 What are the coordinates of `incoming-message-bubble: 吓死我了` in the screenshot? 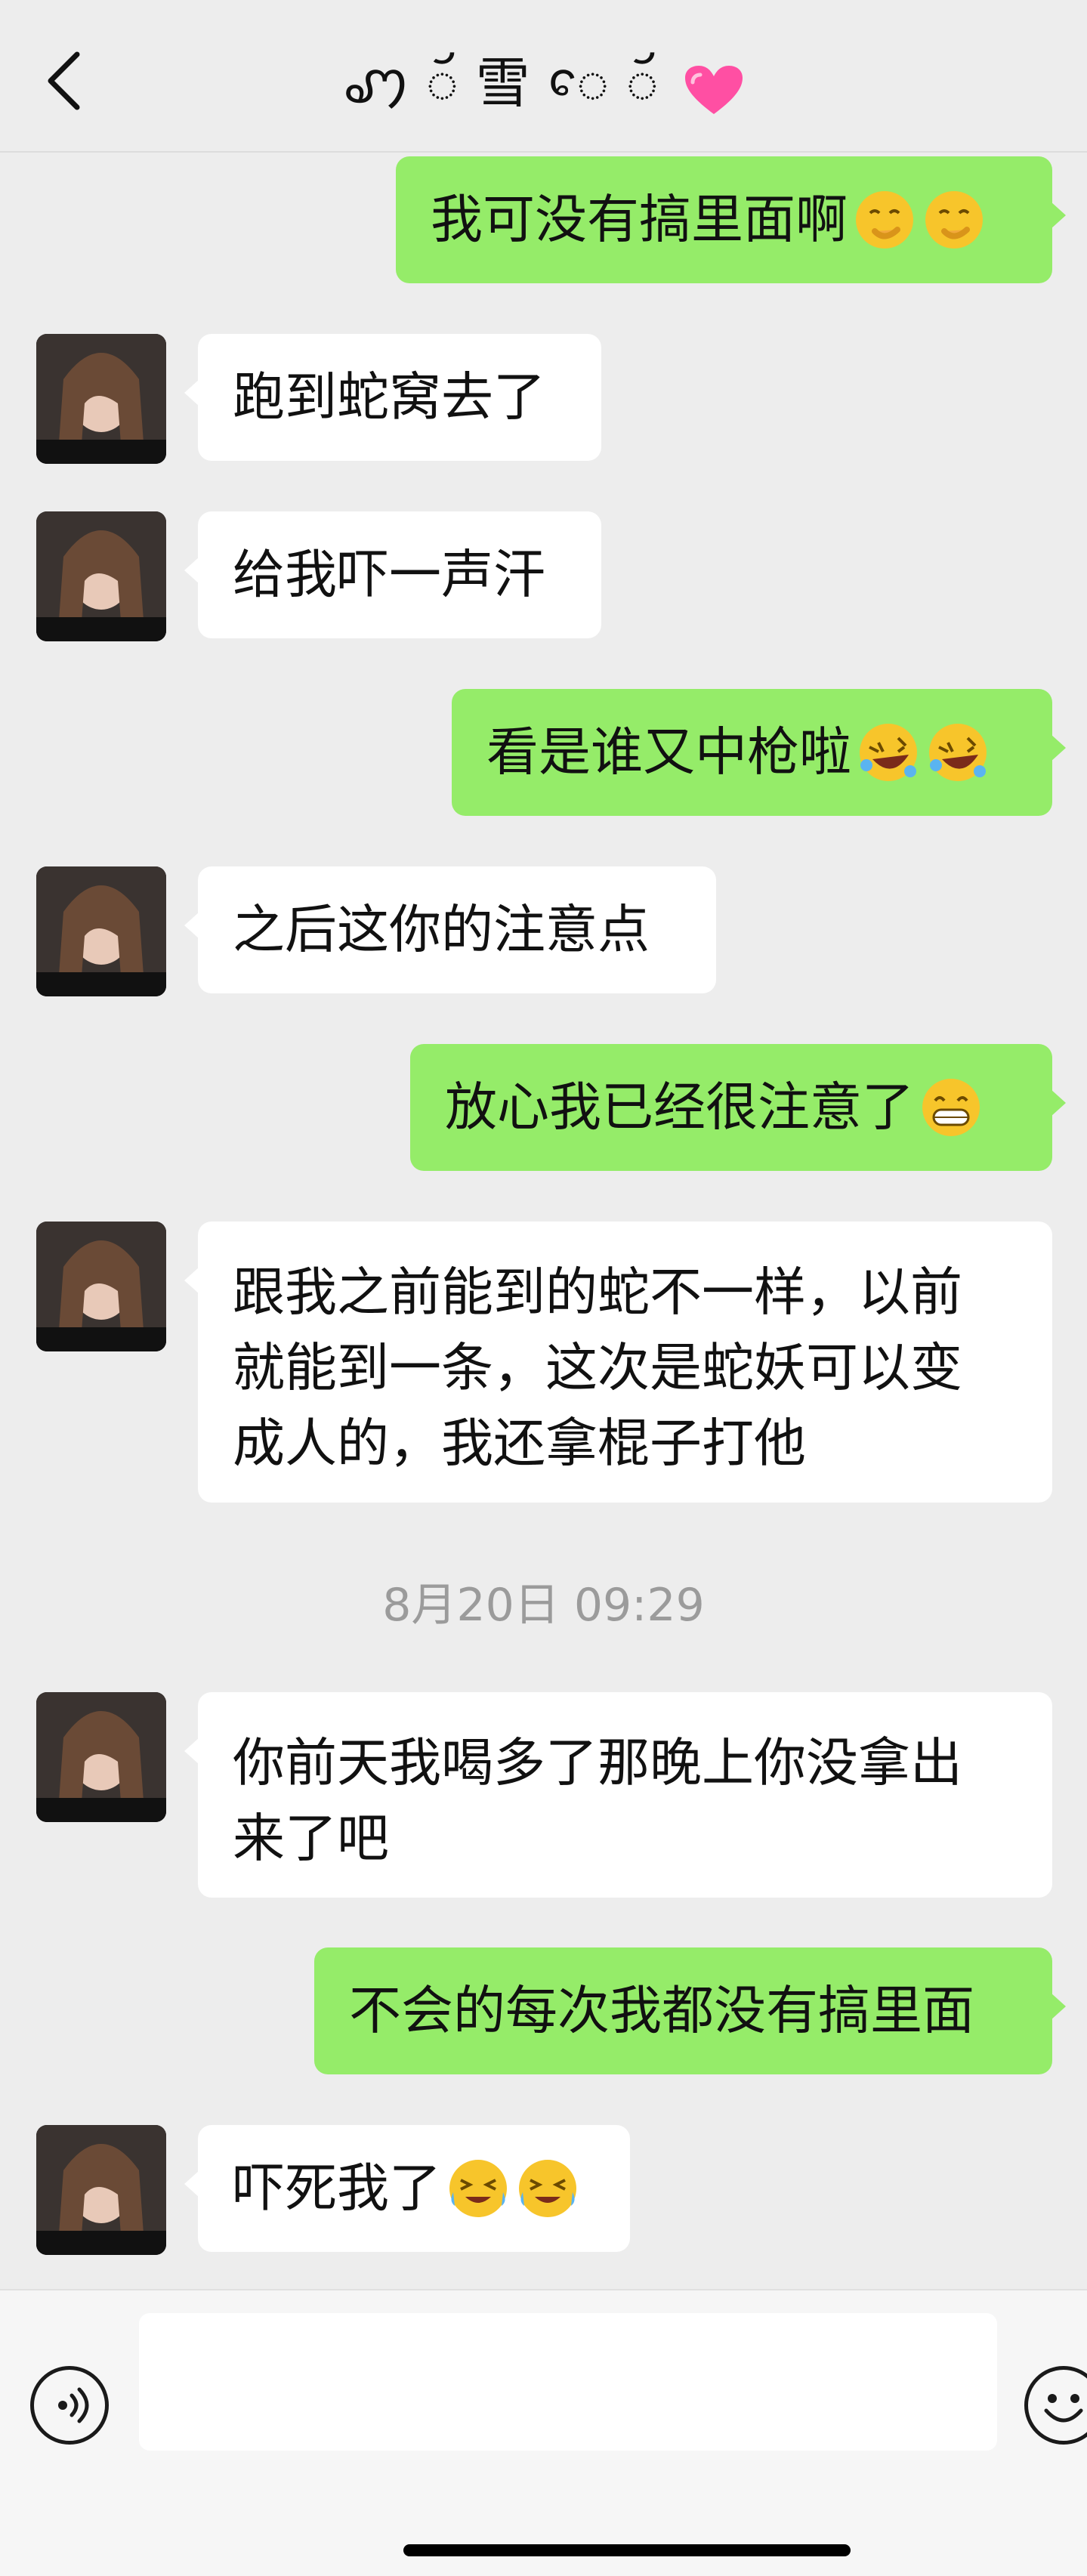 It's located at (407, 2188).